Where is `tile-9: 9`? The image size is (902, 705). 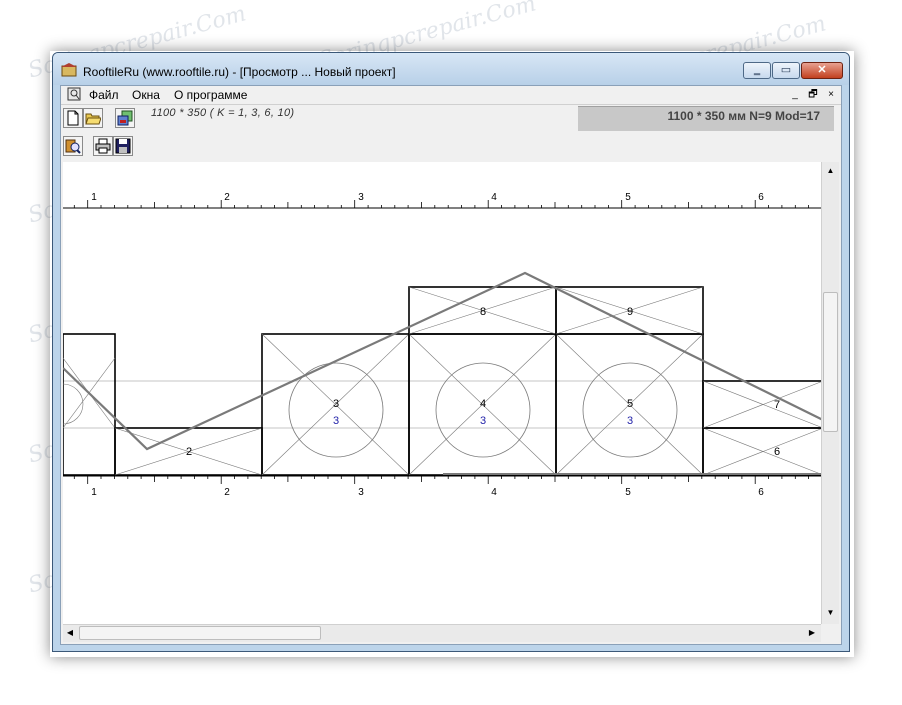 tile-9: 9 is located at coordinates (629, 310).